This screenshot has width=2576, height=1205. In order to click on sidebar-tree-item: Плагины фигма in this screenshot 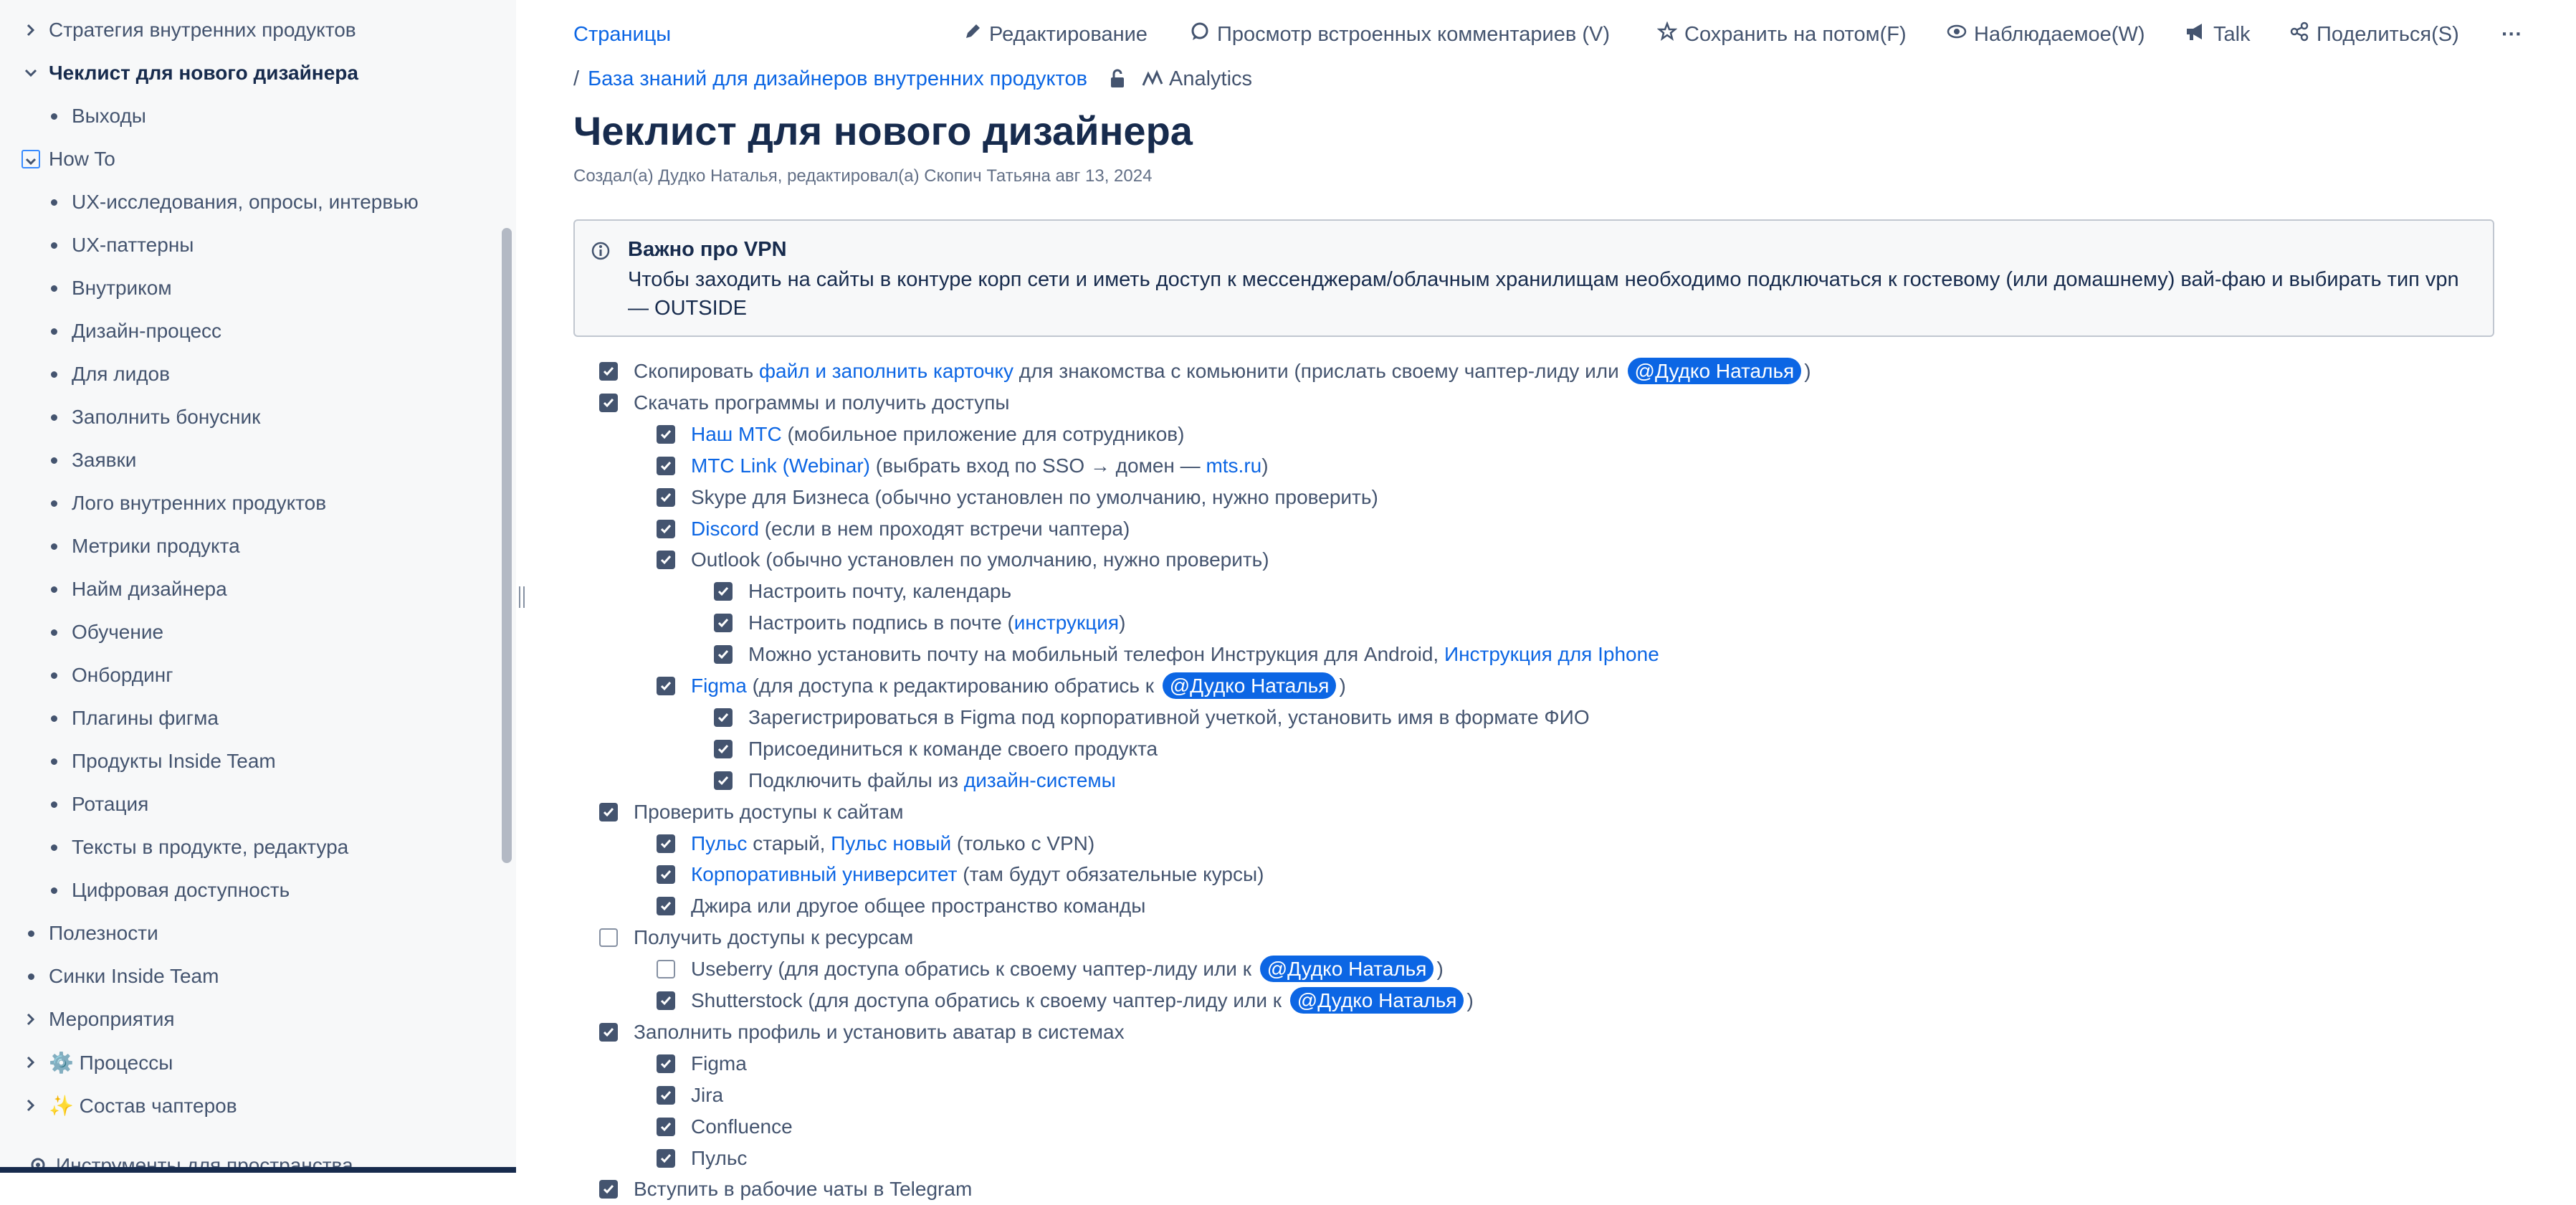, I will do `click(247, 718)`.